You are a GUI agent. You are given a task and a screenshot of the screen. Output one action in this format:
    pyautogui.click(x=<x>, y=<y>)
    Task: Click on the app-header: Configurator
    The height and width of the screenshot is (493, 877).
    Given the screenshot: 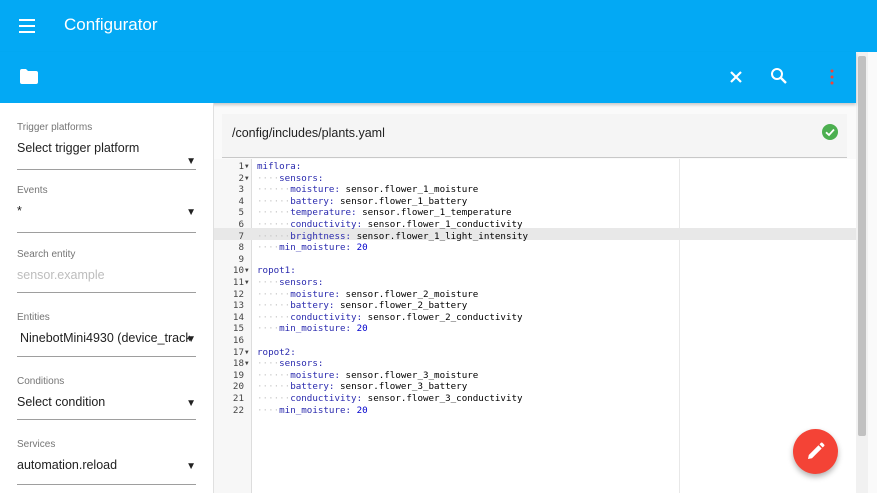 What is the action you would take?
    pyautogui.click(x=438, y=26)
    